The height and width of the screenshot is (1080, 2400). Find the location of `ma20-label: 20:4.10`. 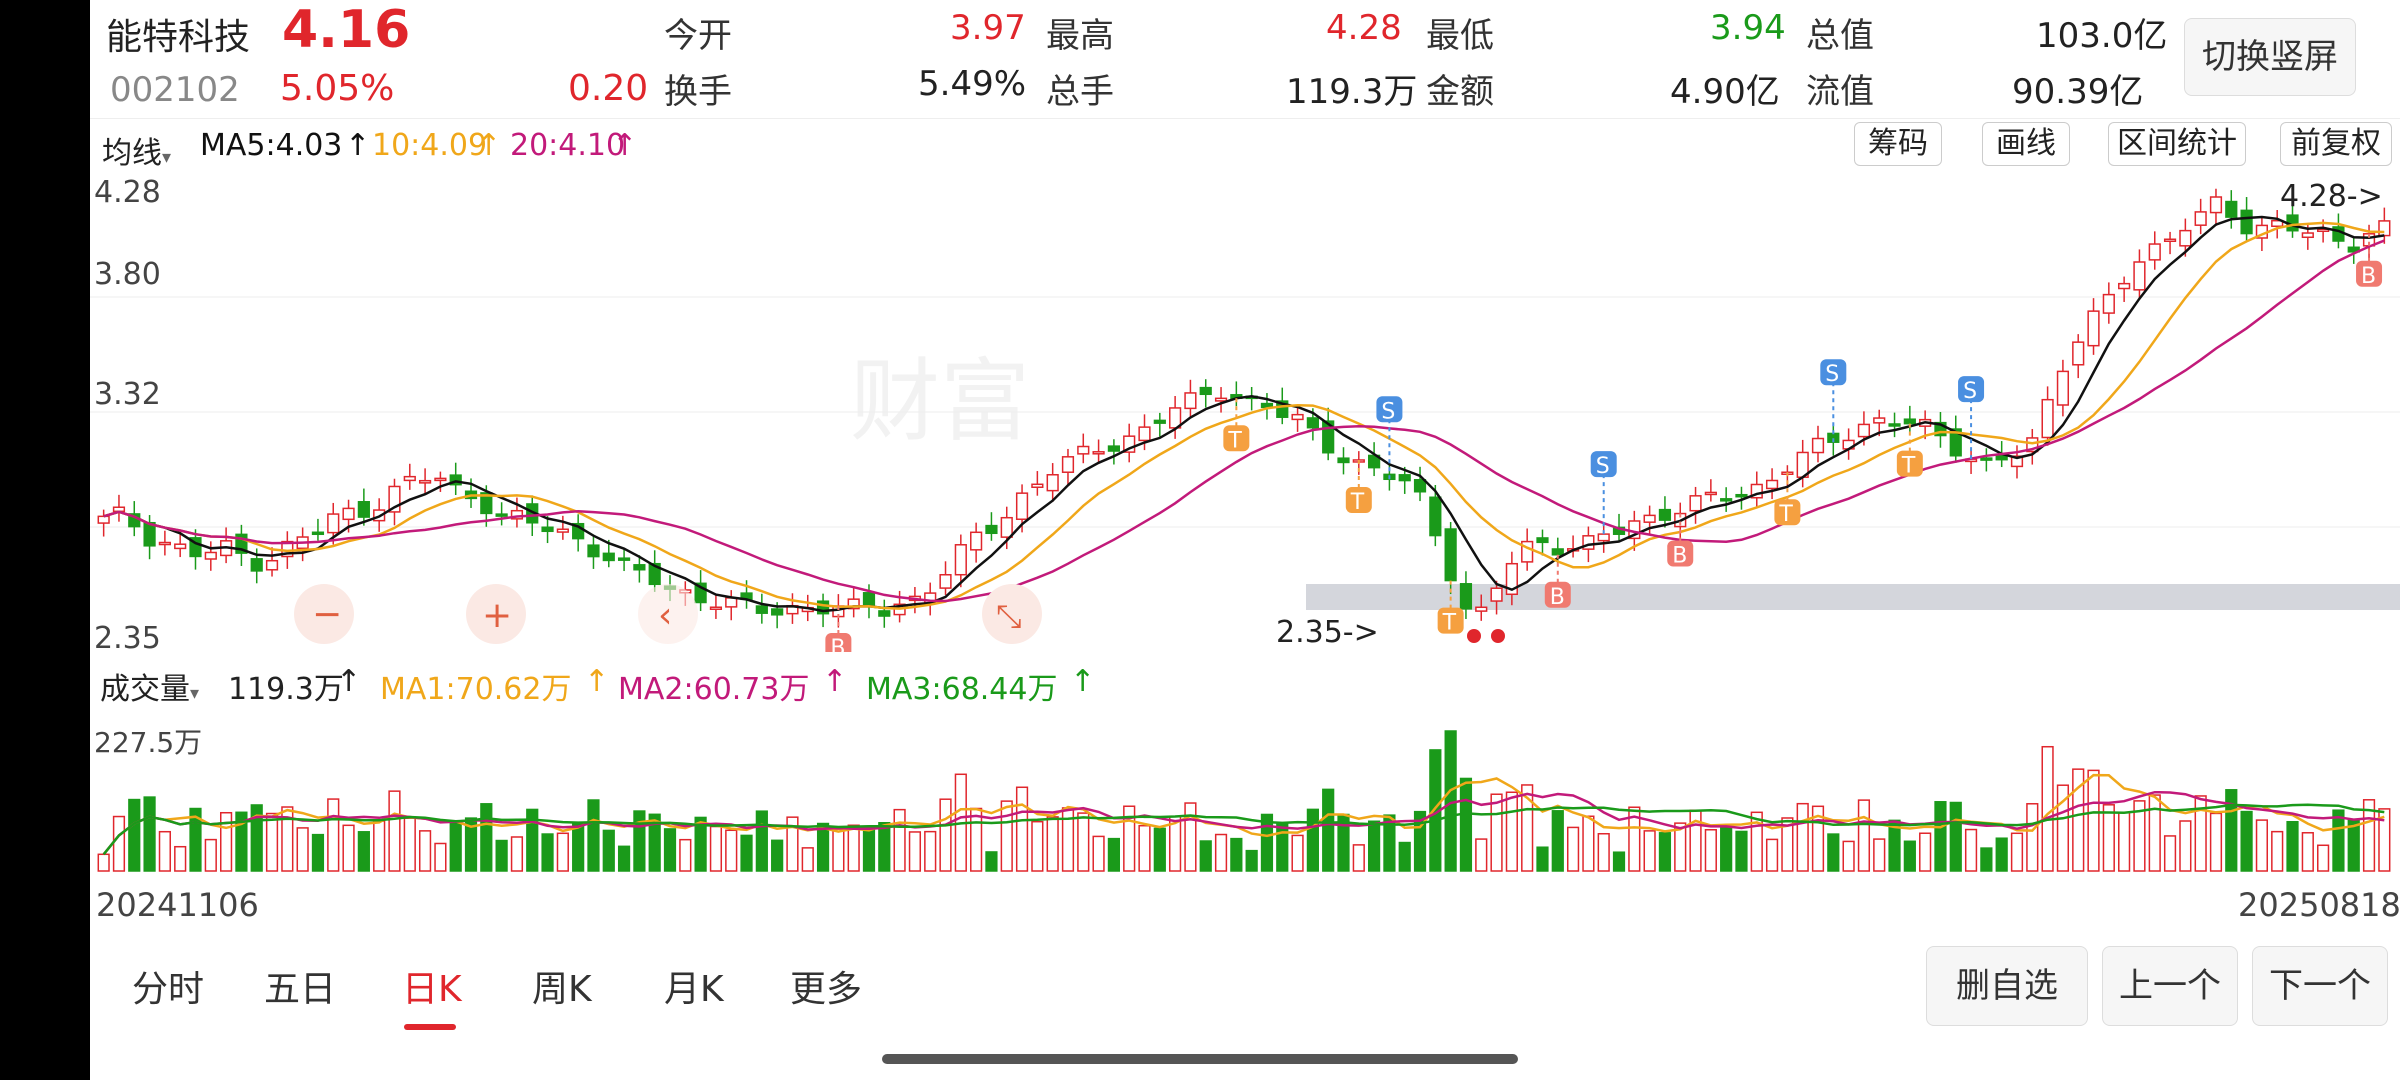

ma20-label: 20:4.10 is located at coordinates (568, 145).